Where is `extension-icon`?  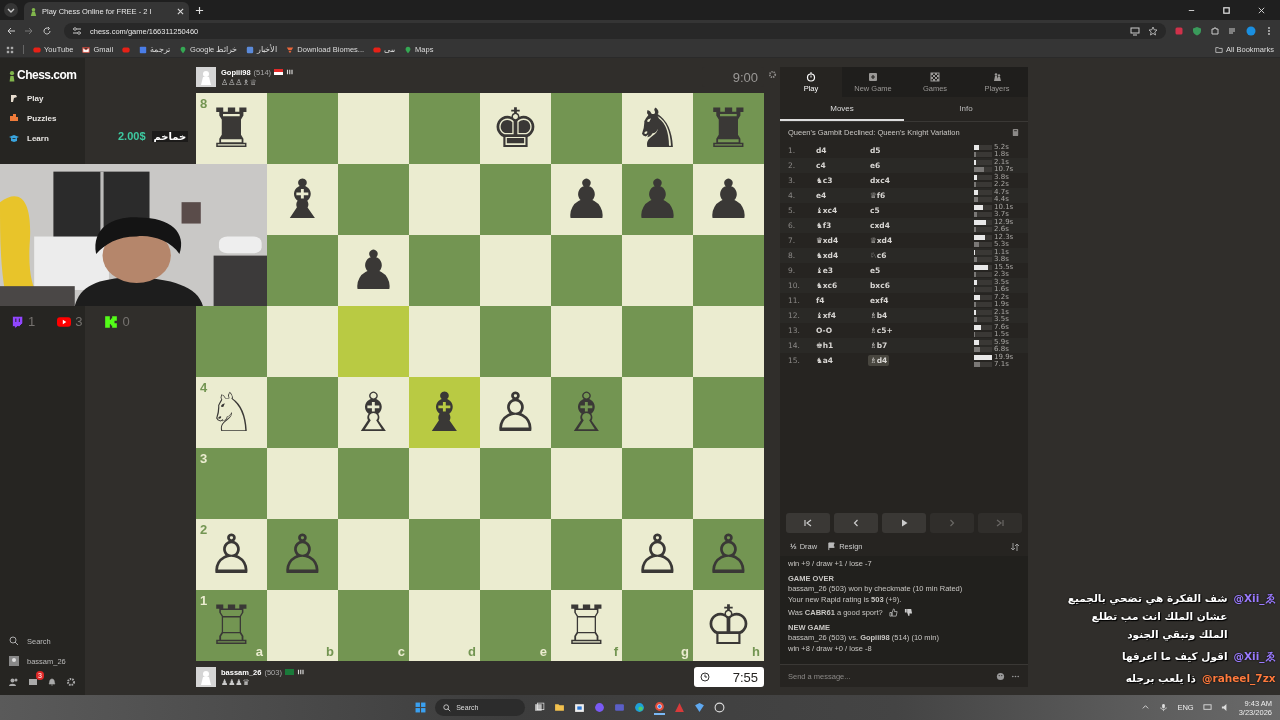
extension-icon is located at coordinates (1179, 31).